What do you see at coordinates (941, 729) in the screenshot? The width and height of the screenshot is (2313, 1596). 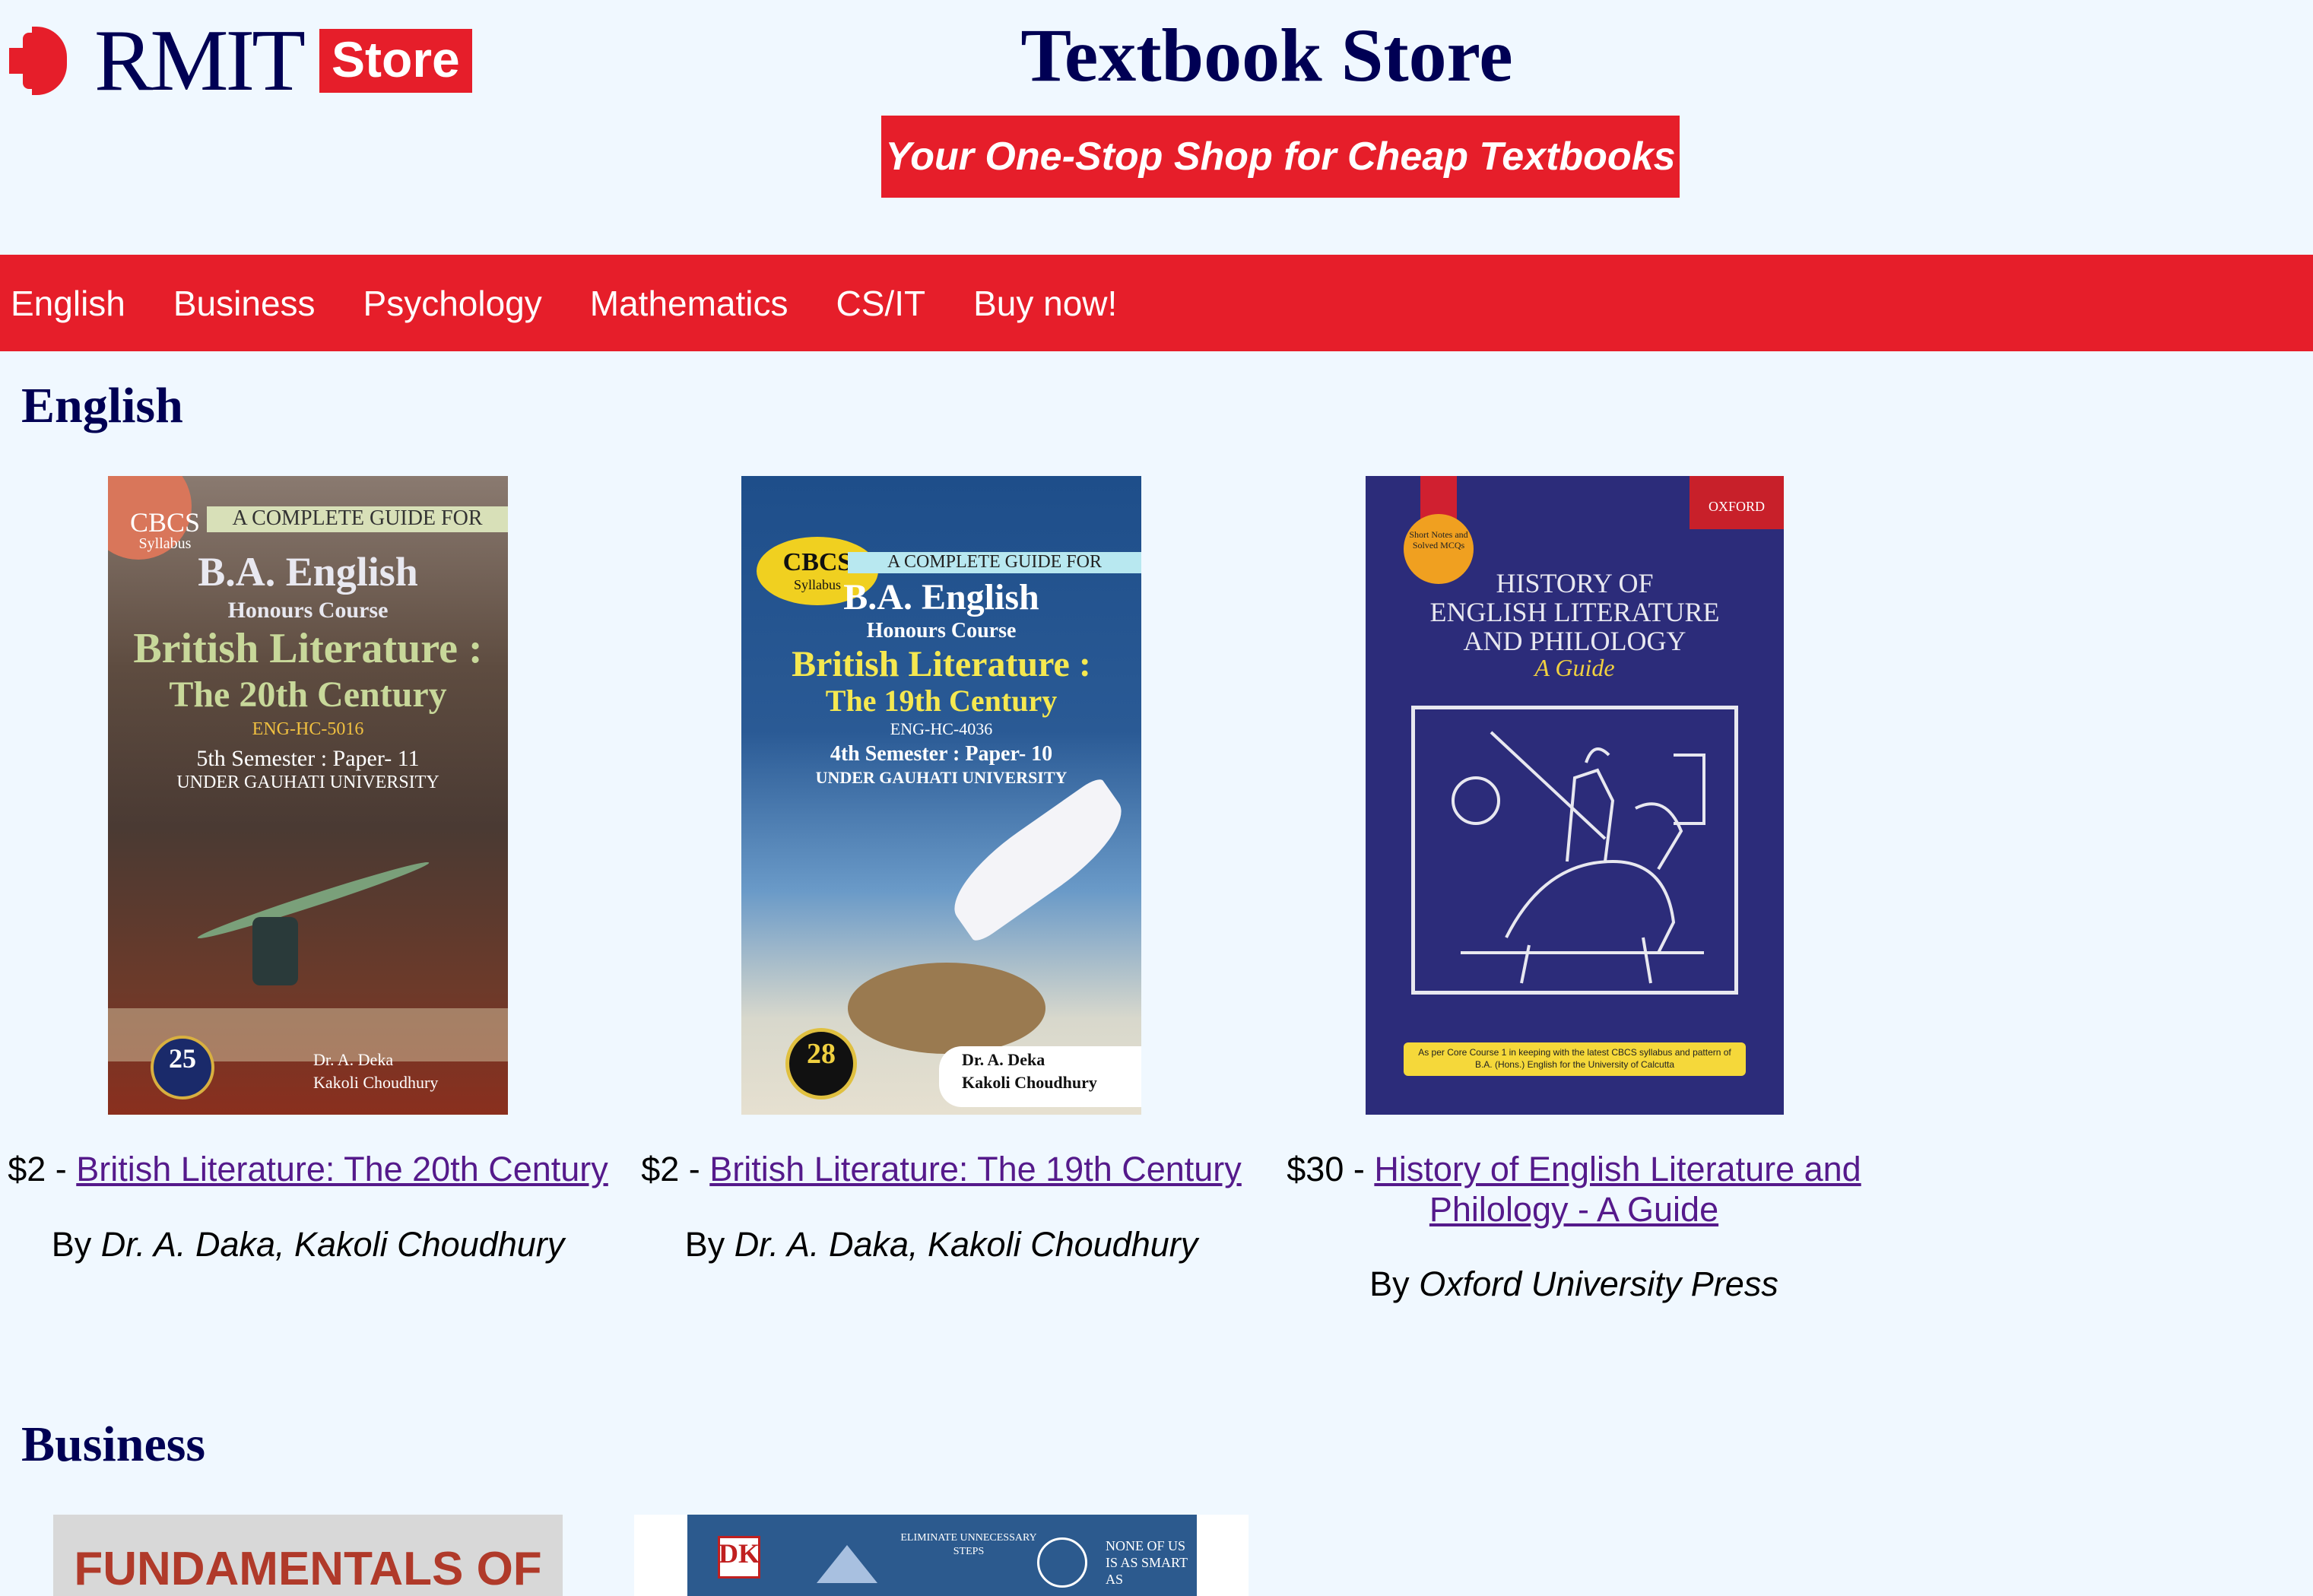 I see `cover-code: ENG-HC-4036` at bounding box center [941, 729].